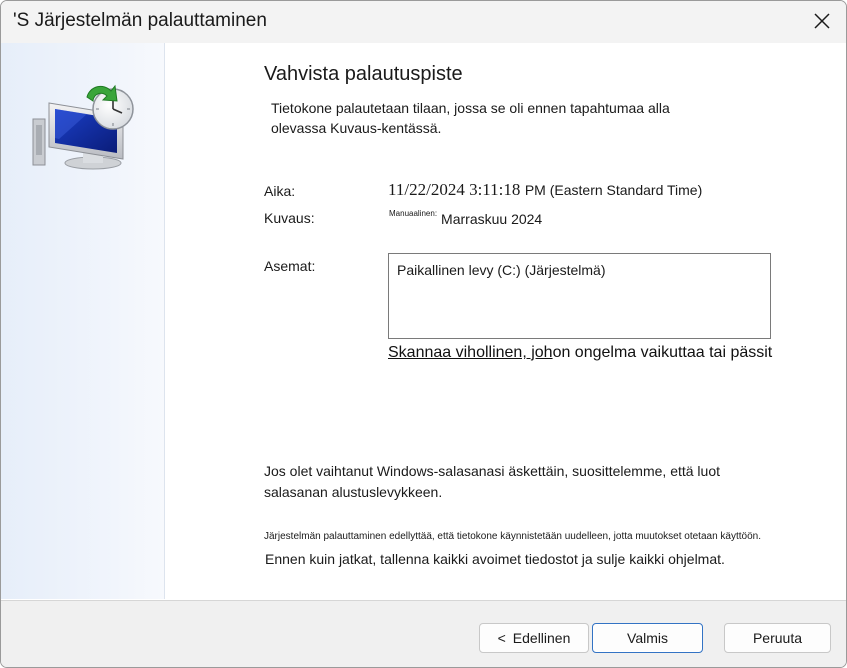 The image size is (847, 668). I want to click on time-date: 11/22/2024 3:11:18, so click(454, 189).